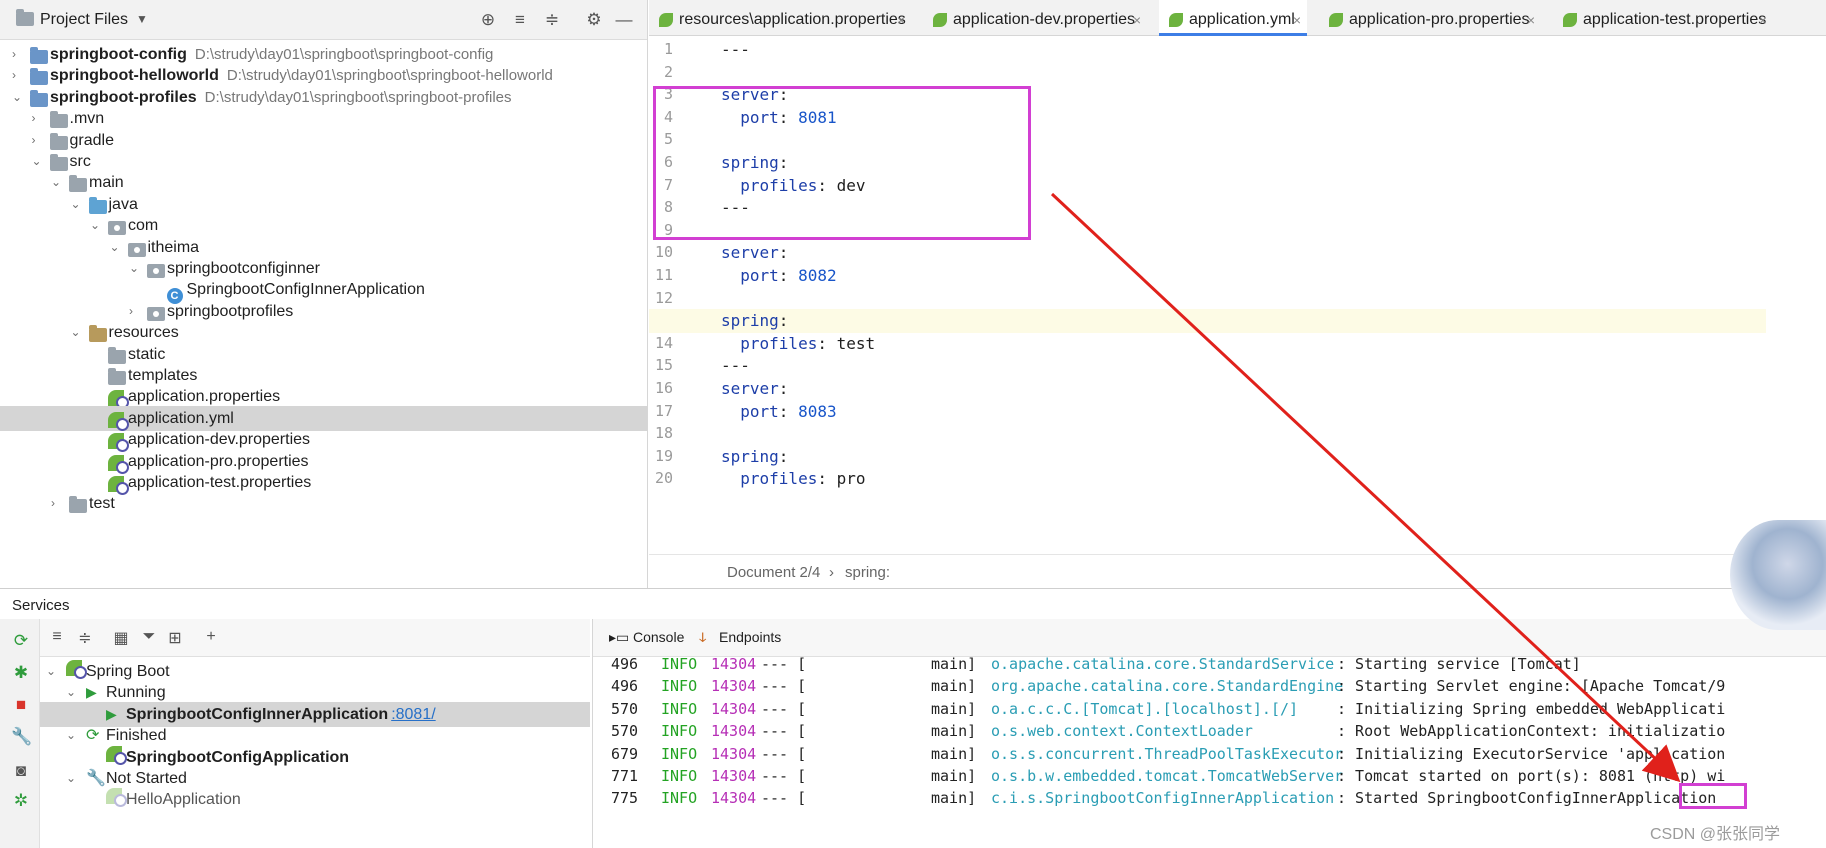  What do you see at coordinates (1207, 412) in the screenshot?
I see `code-line: port: 8083` at bounding box center [1207, 412].